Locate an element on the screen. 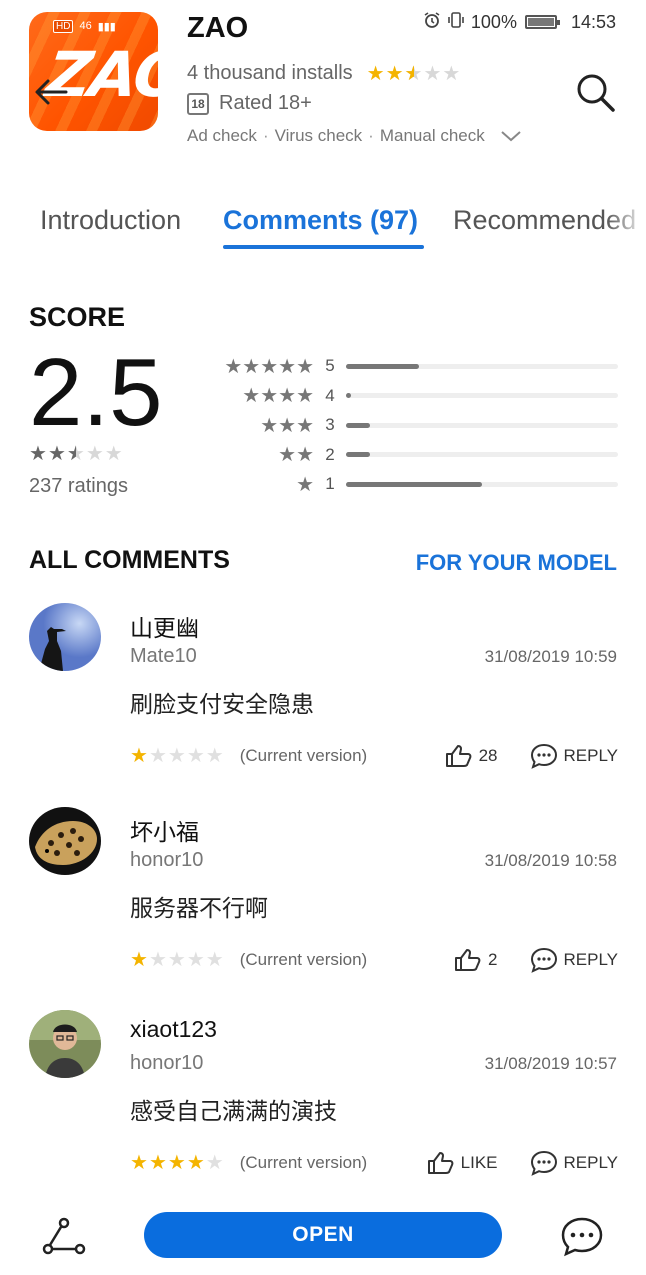 The width and height of the screenshot is (646, 1275). chat-bubble-icon is located at coordinates (582, 1237).